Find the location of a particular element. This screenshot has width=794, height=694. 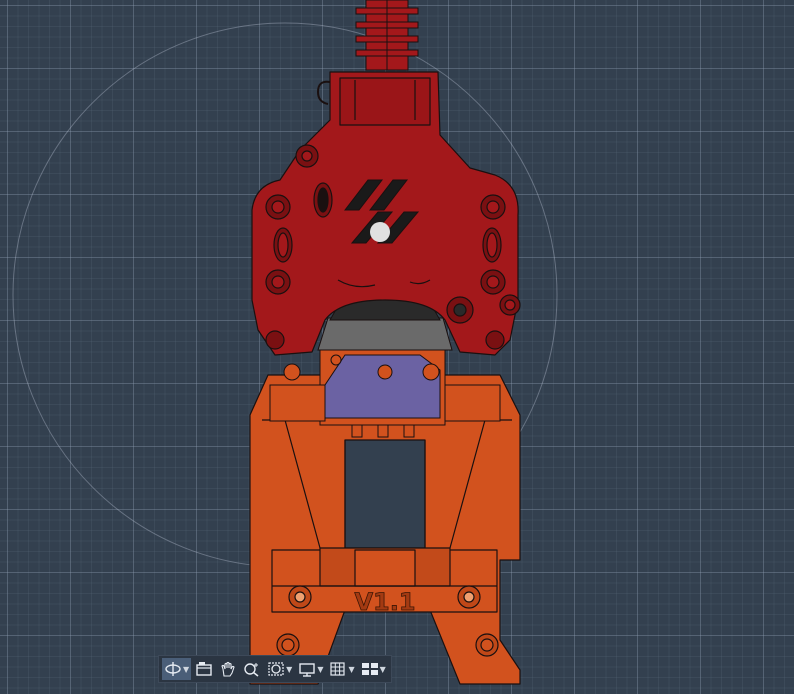

view-cube-button is located at coordinates (204, 669).